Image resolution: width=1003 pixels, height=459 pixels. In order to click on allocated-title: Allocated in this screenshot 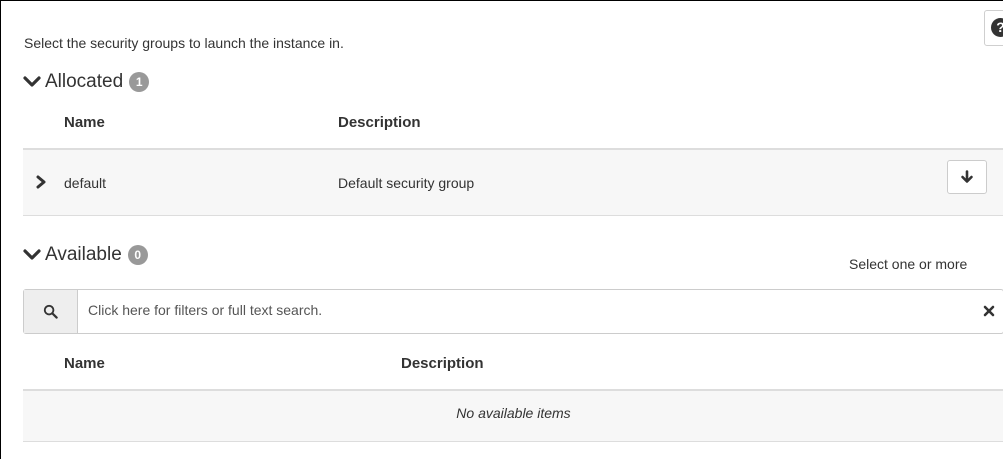, I will do `click(84, 81)`.